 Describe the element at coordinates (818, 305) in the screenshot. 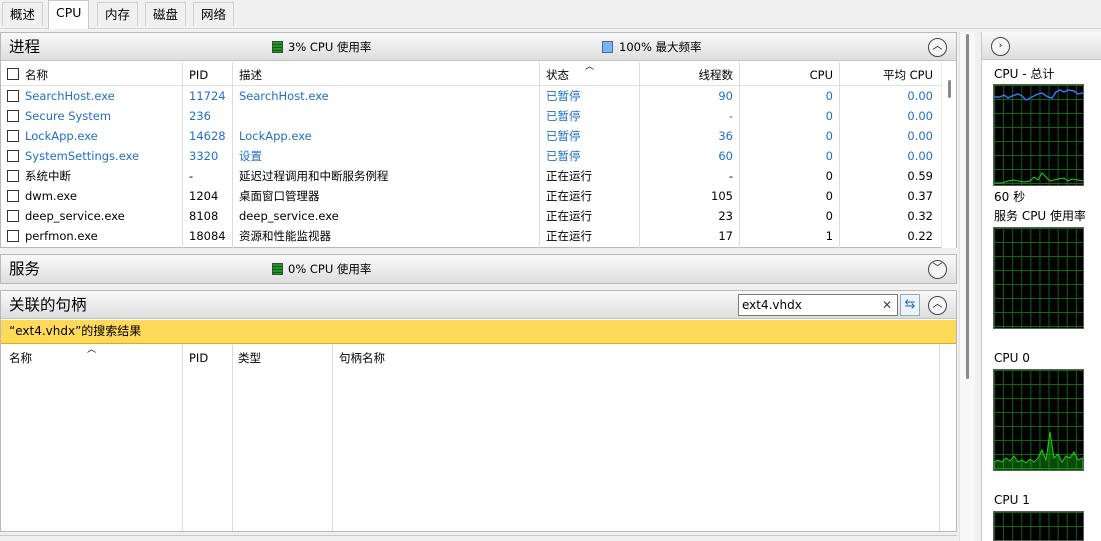

I see `handle-search-input: ext4.vhdx ✕` at that location.